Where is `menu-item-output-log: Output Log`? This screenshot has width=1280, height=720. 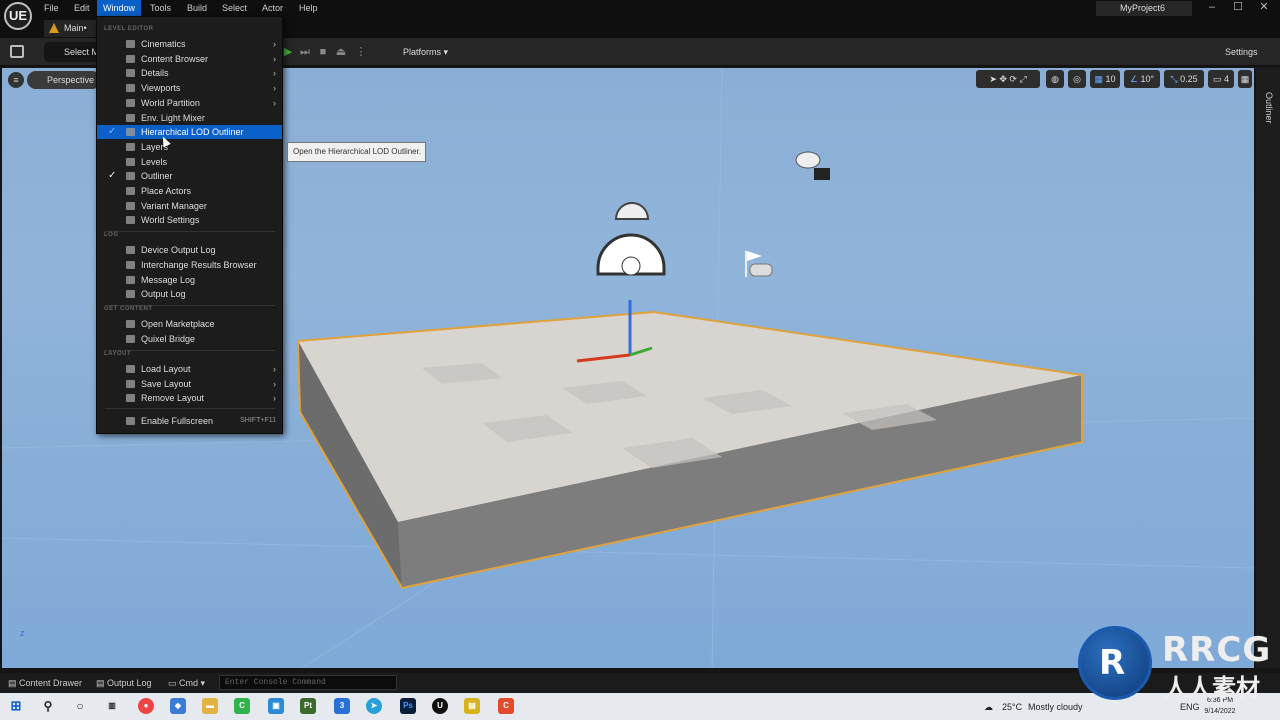
menu-item-output-log: Output Log is located at coordinates (189, 294).